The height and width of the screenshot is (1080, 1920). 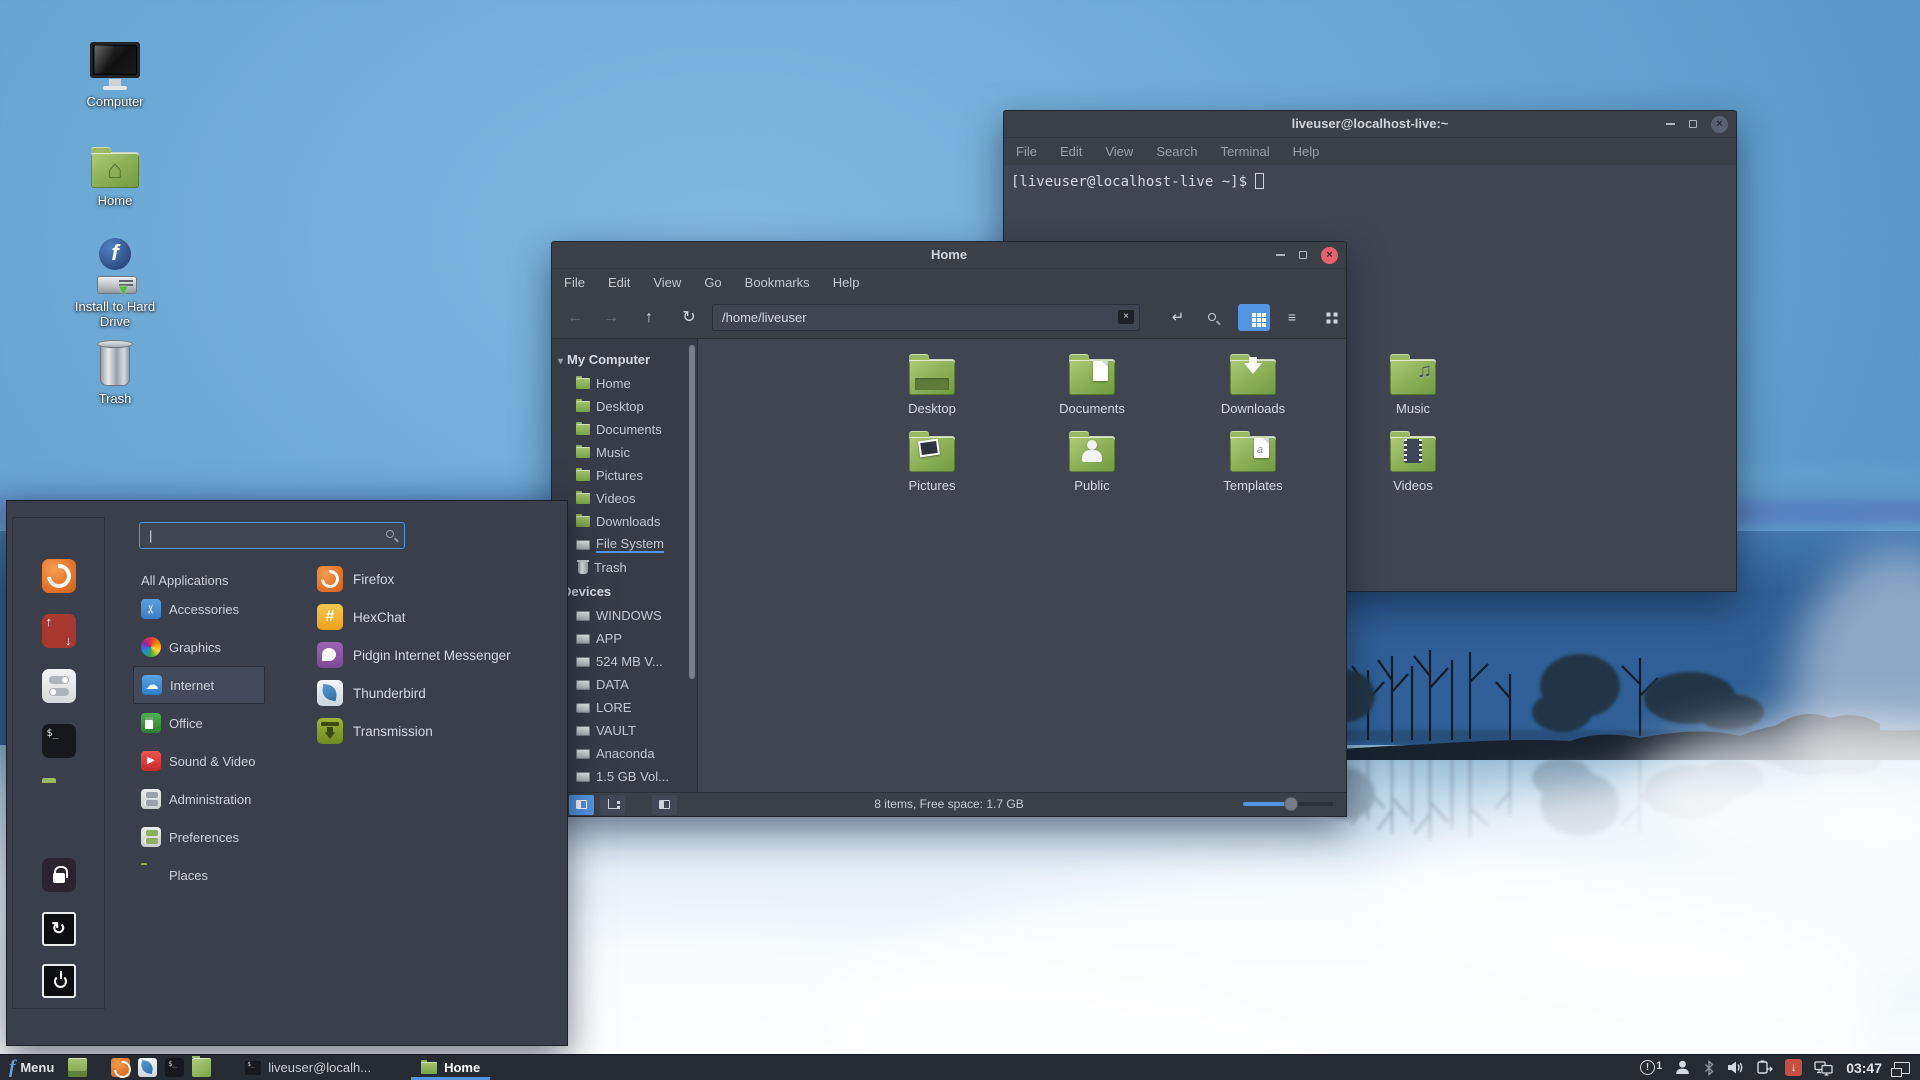 I want to click on sidebar-item-videos: Videos, so click(x=624, y=498).